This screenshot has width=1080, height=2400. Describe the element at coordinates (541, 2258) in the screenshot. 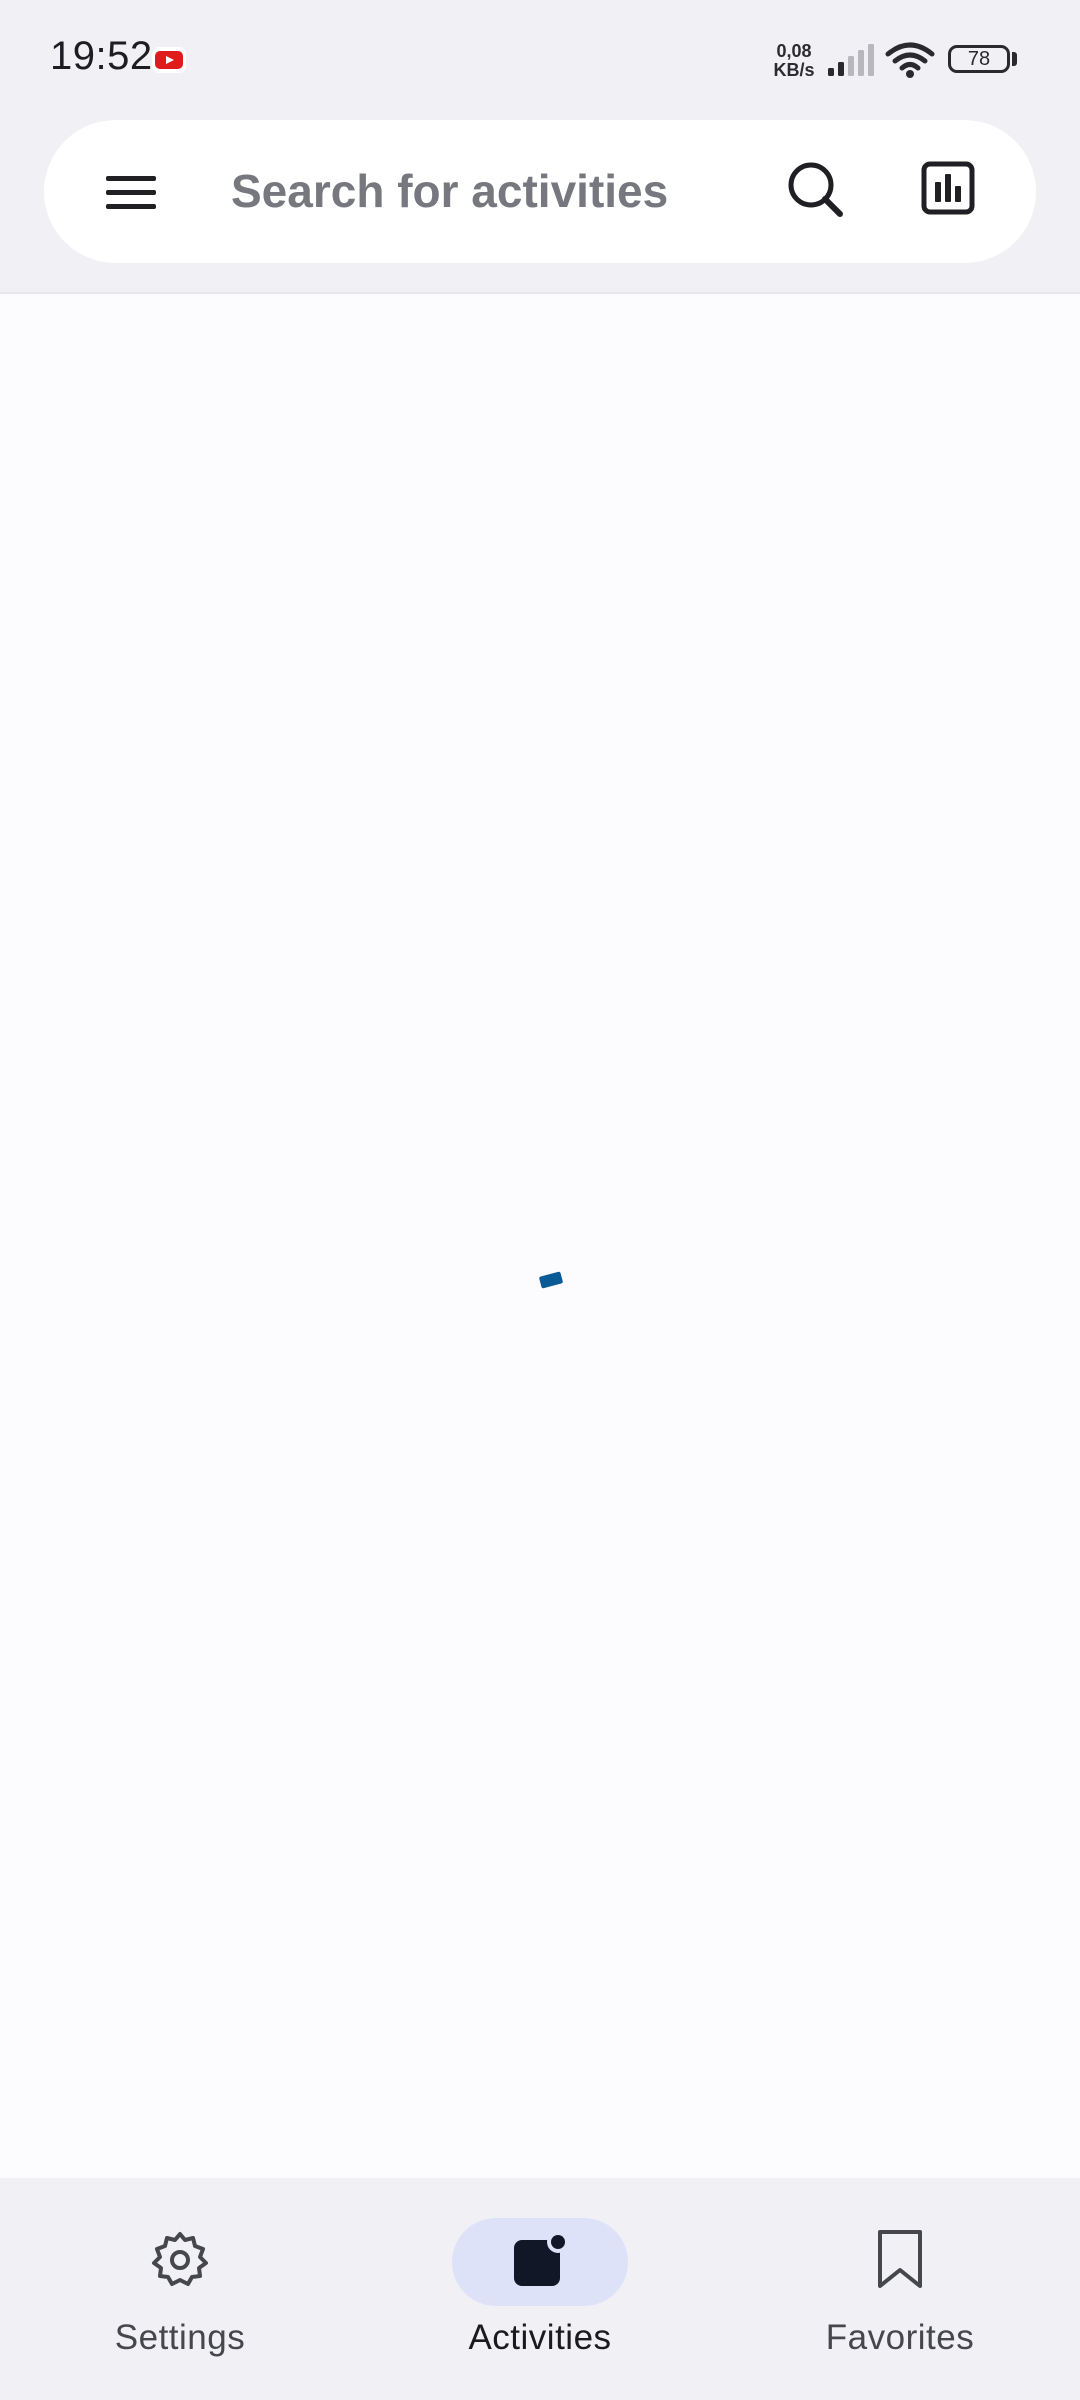

I see `activities-icon` at that location.